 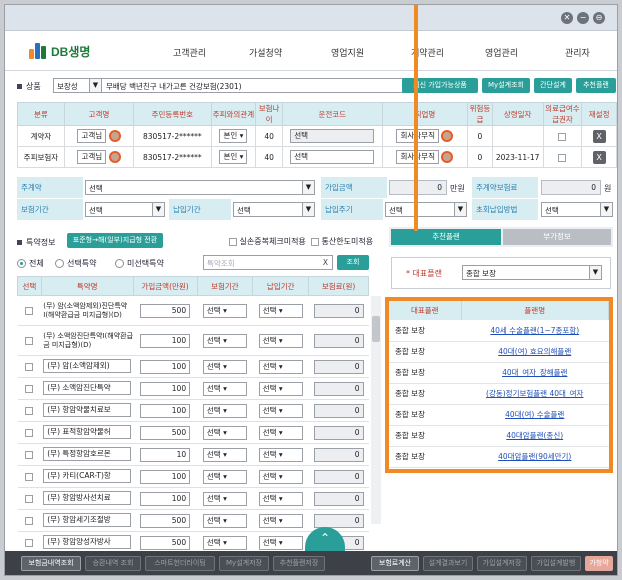 I want to click on amount-input: 0, so click(x=418, y=187).